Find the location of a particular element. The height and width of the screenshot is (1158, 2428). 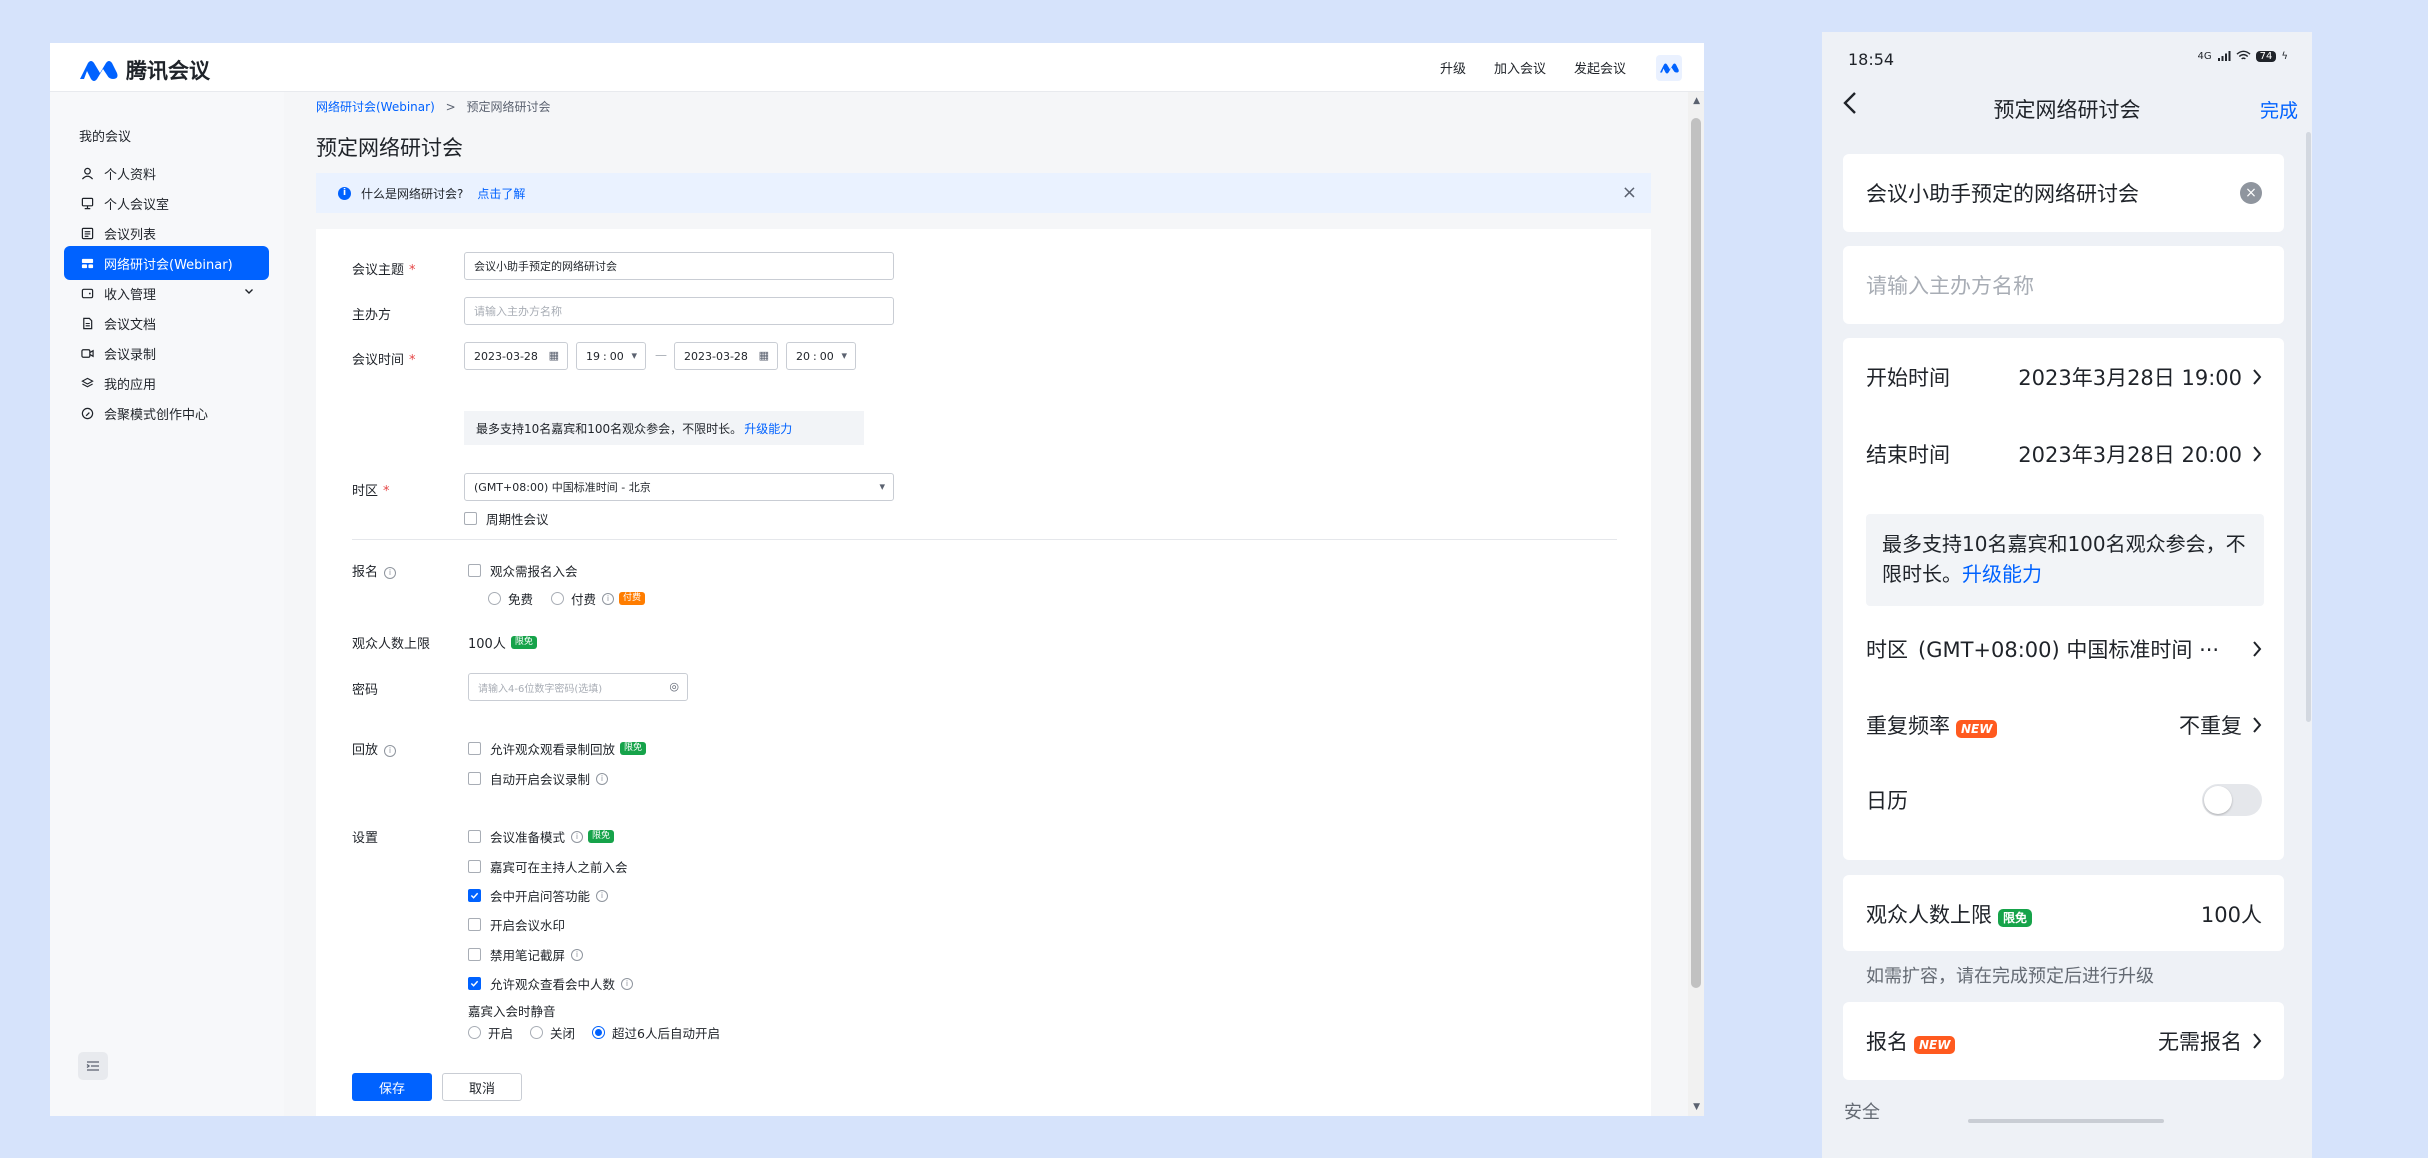

mobile-host-input: 请输入主办方名称 is located at coordinates (2064, 285).